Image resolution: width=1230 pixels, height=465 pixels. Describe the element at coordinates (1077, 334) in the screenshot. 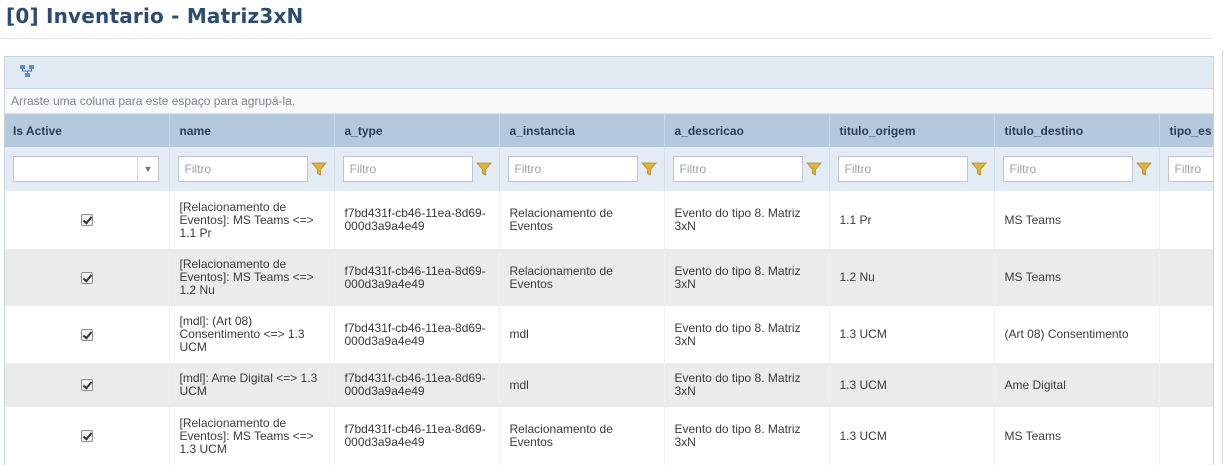

I see `titulo-destino-cell: (Art 08) Consentimento` at that location.